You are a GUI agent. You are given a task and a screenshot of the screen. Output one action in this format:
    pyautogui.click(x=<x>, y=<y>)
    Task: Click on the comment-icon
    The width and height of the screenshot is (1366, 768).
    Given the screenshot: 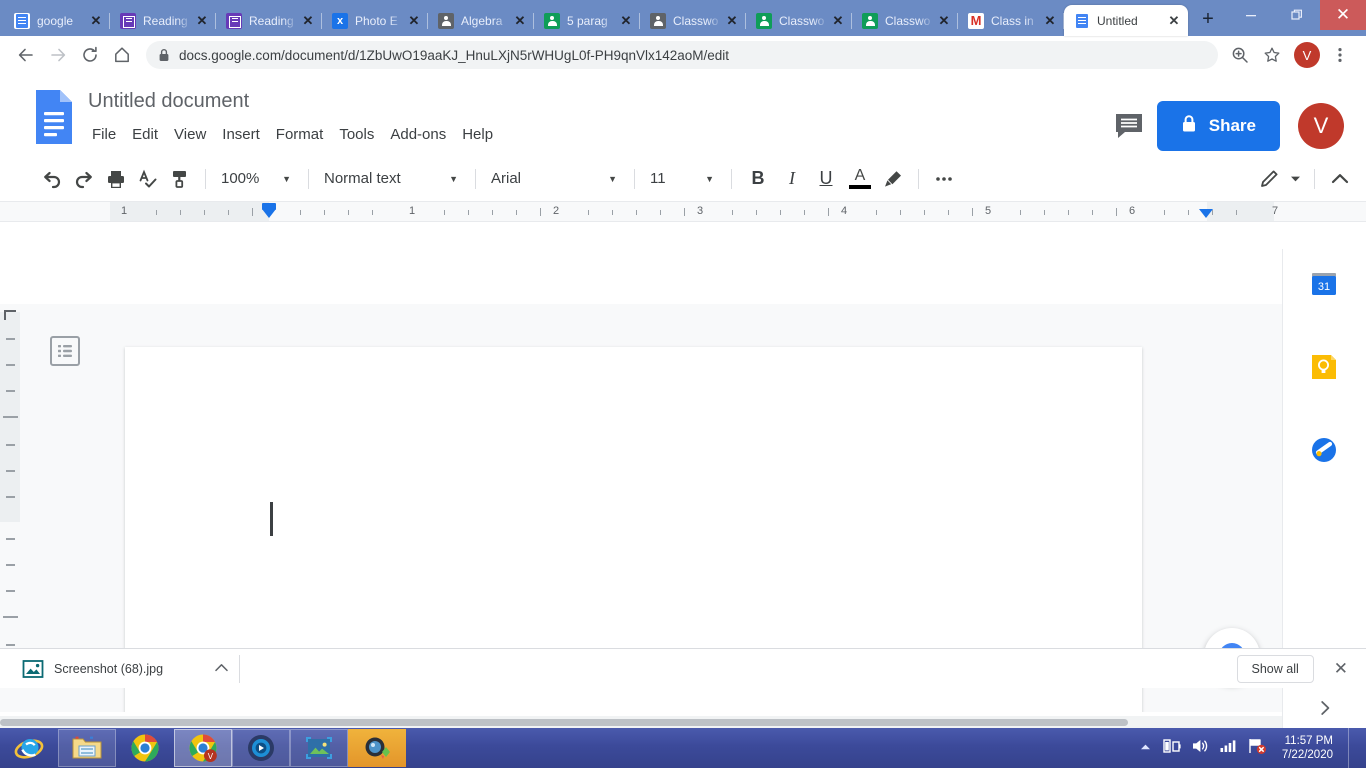 What is the action you would take?
    pyautogui.click(x=1129, y=126)
    